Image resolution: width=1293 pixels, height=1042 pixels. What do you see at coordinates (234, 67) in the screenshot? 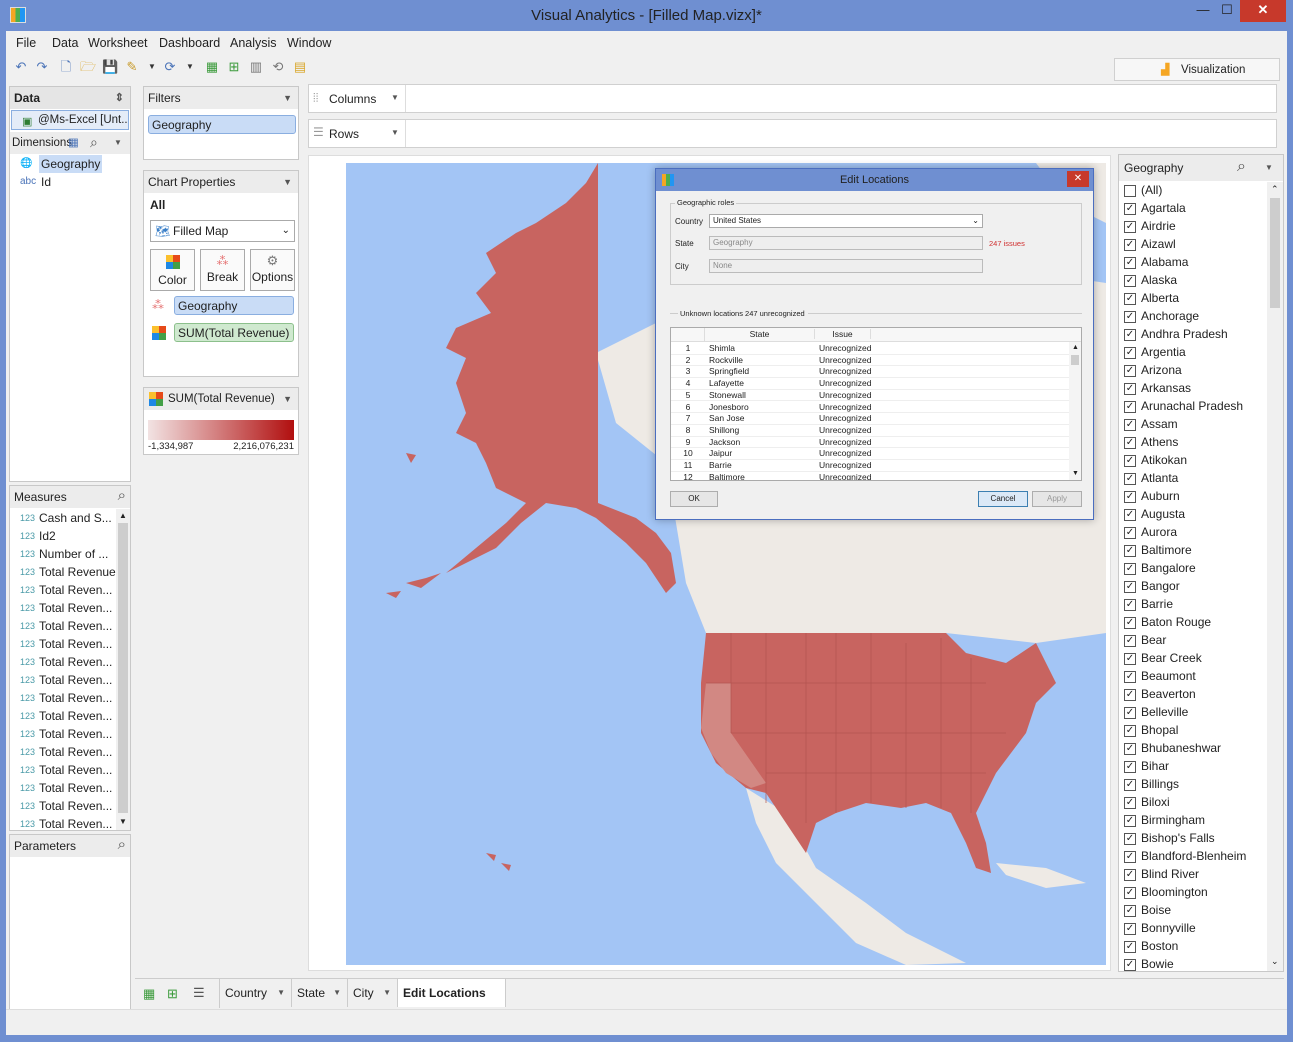
I see `add-sheet-icon: ⊞` at bounding box center [234, 67].